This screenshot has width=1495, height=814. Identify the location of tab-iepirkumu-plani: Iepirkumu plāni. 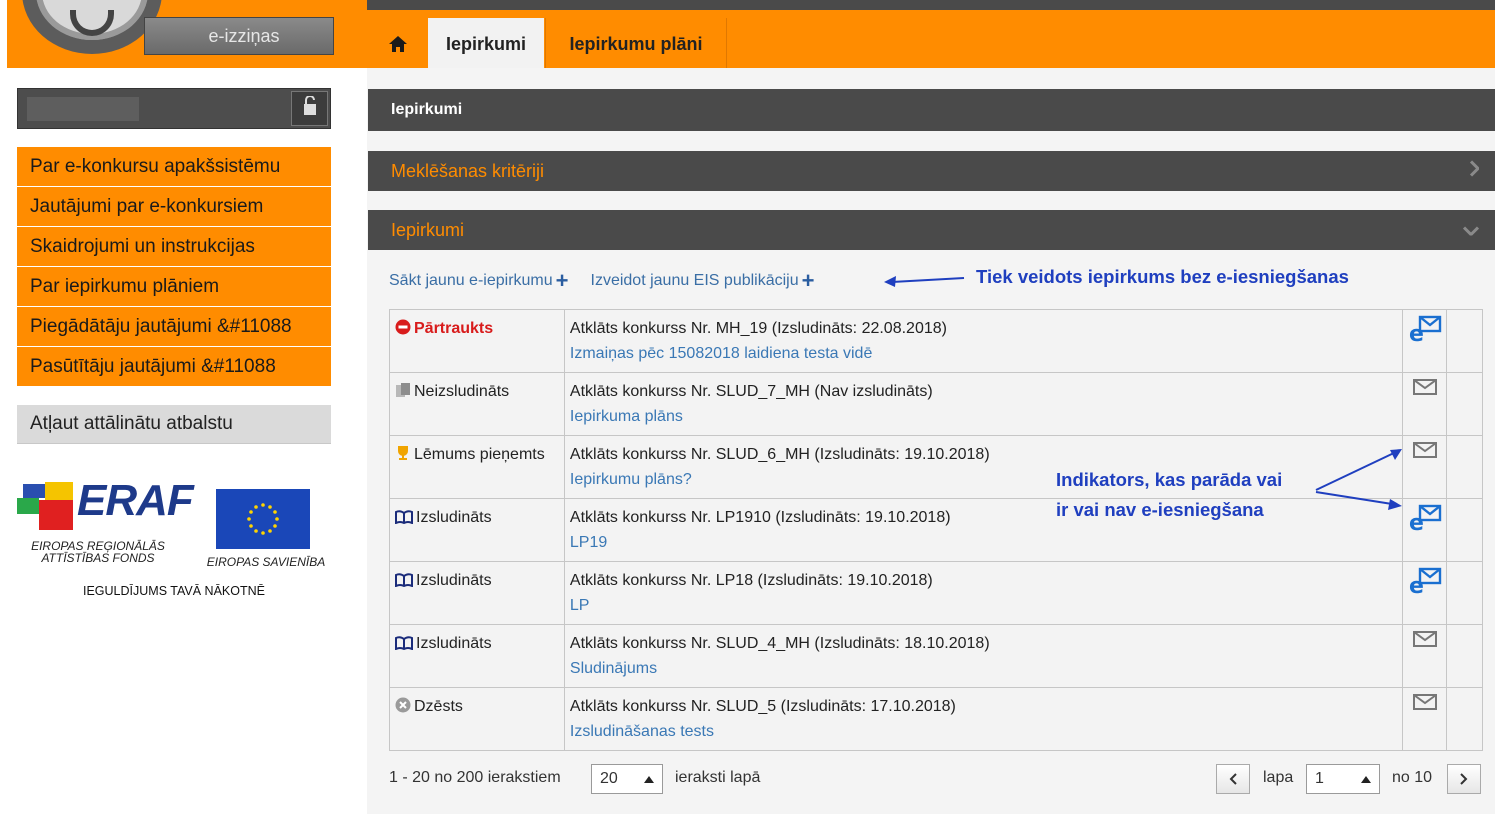
(636, 44).